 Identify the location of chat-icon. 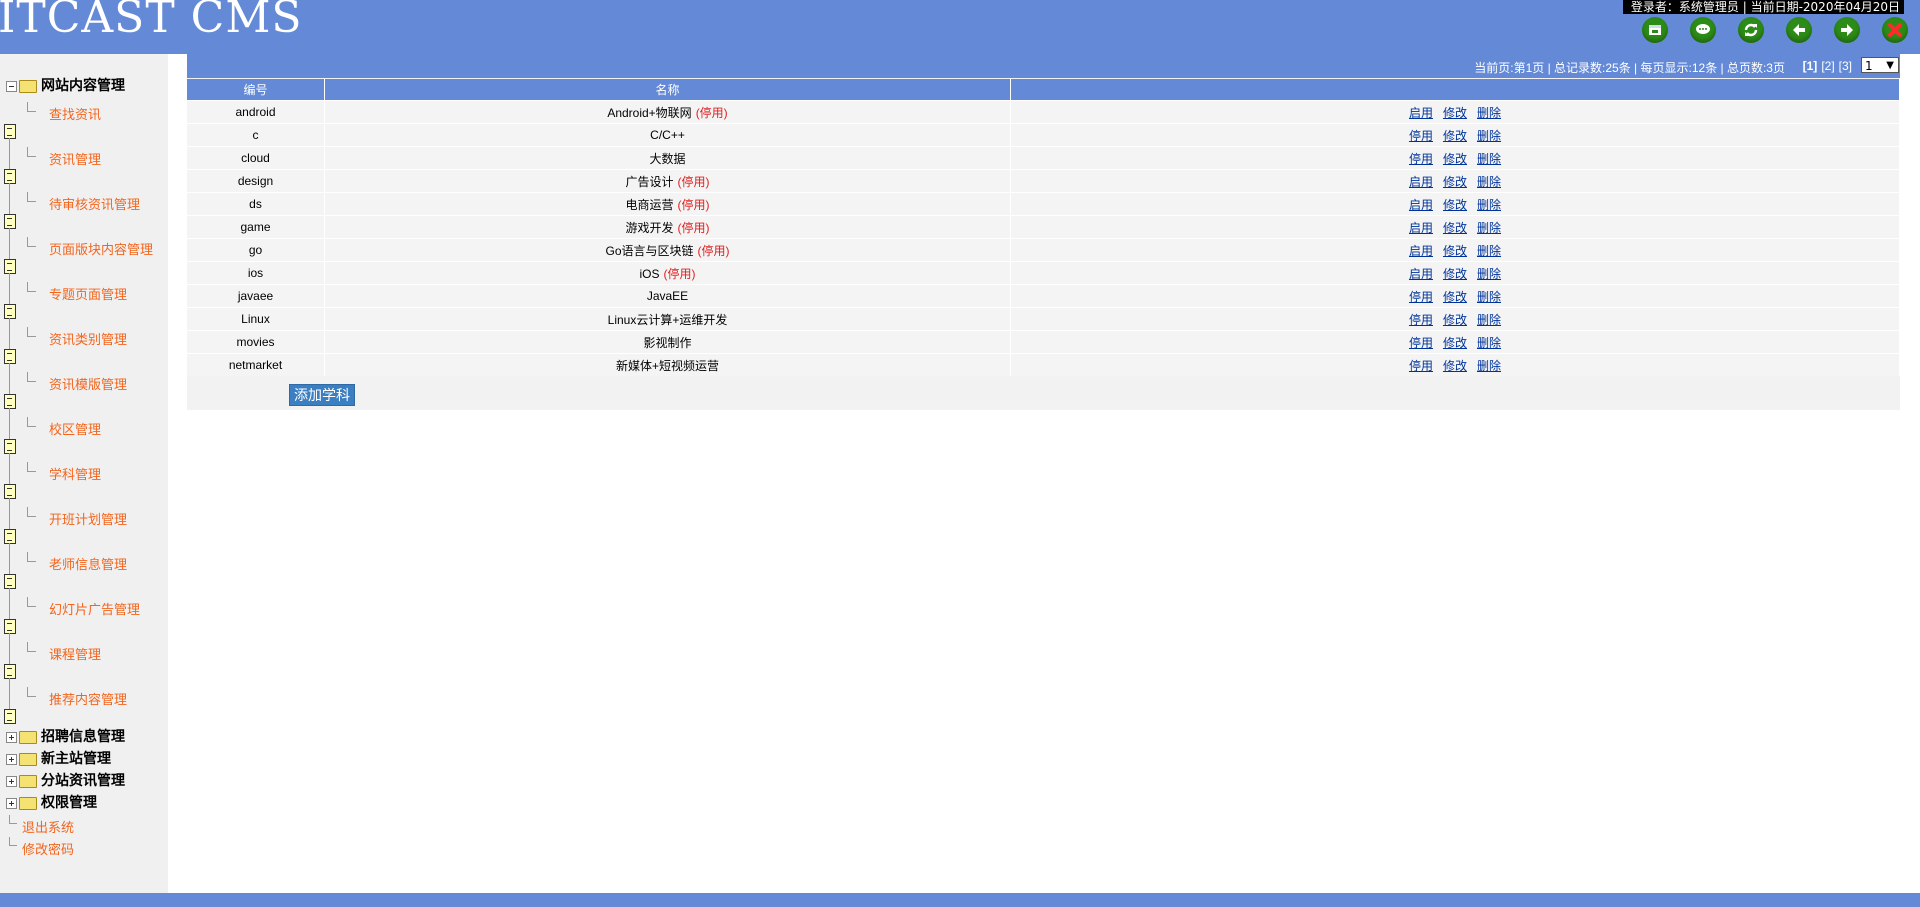
(1703, 30).